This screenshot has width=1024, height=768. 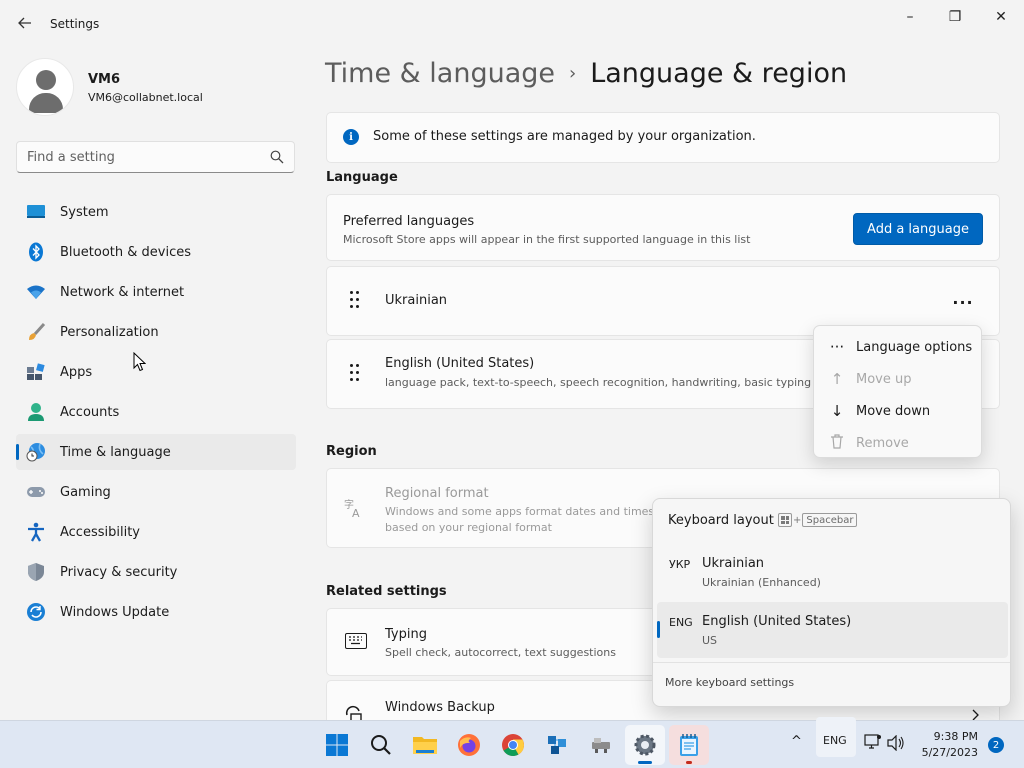 I want to click on language-name: Ukrainian, so click(x=416, y=300).